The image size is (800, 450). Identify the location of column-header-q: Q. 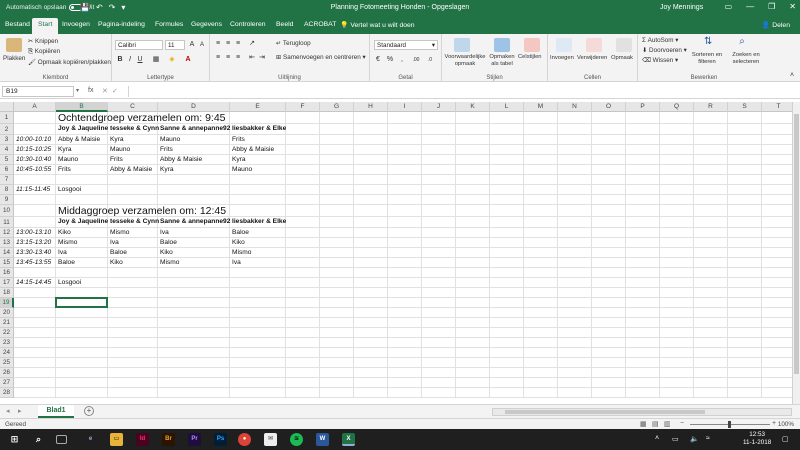
(677, 107).